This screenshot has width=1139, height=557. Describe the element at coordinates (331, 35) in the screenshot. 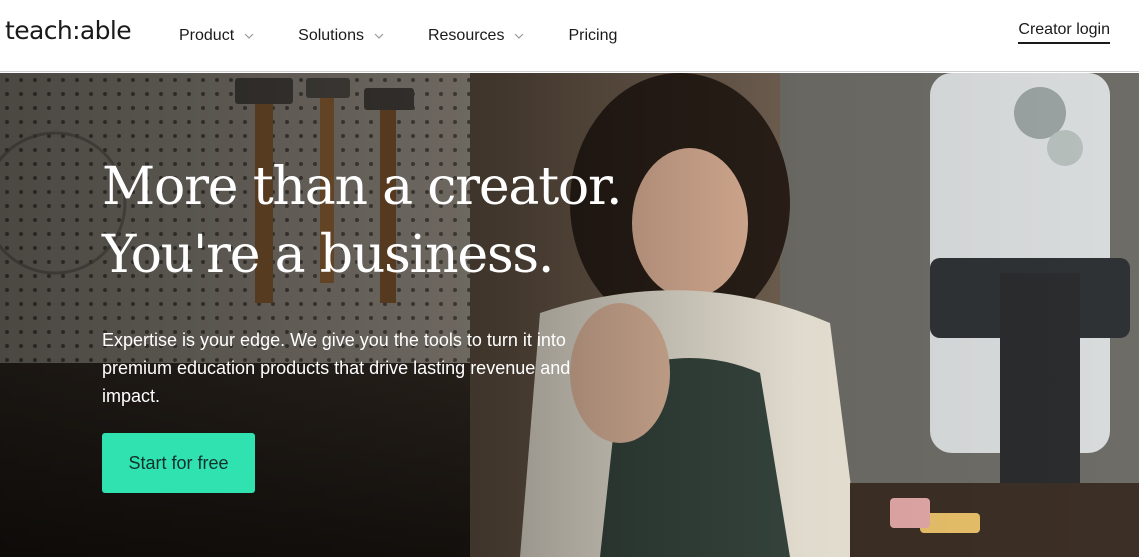

I see `nav-item-label: Solutions` at that location.